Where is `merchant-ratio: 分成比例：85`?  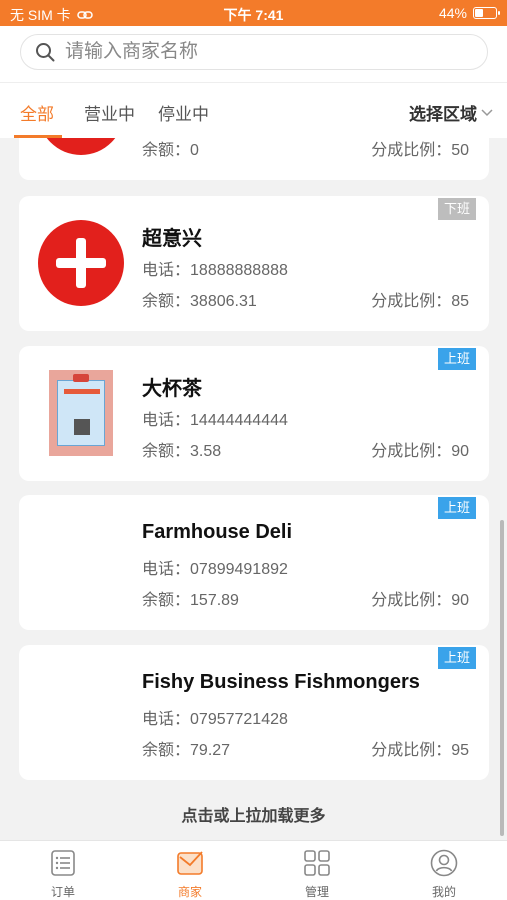
merchant-ratio: 分成比例：85 is located at coordinates (420, 301).